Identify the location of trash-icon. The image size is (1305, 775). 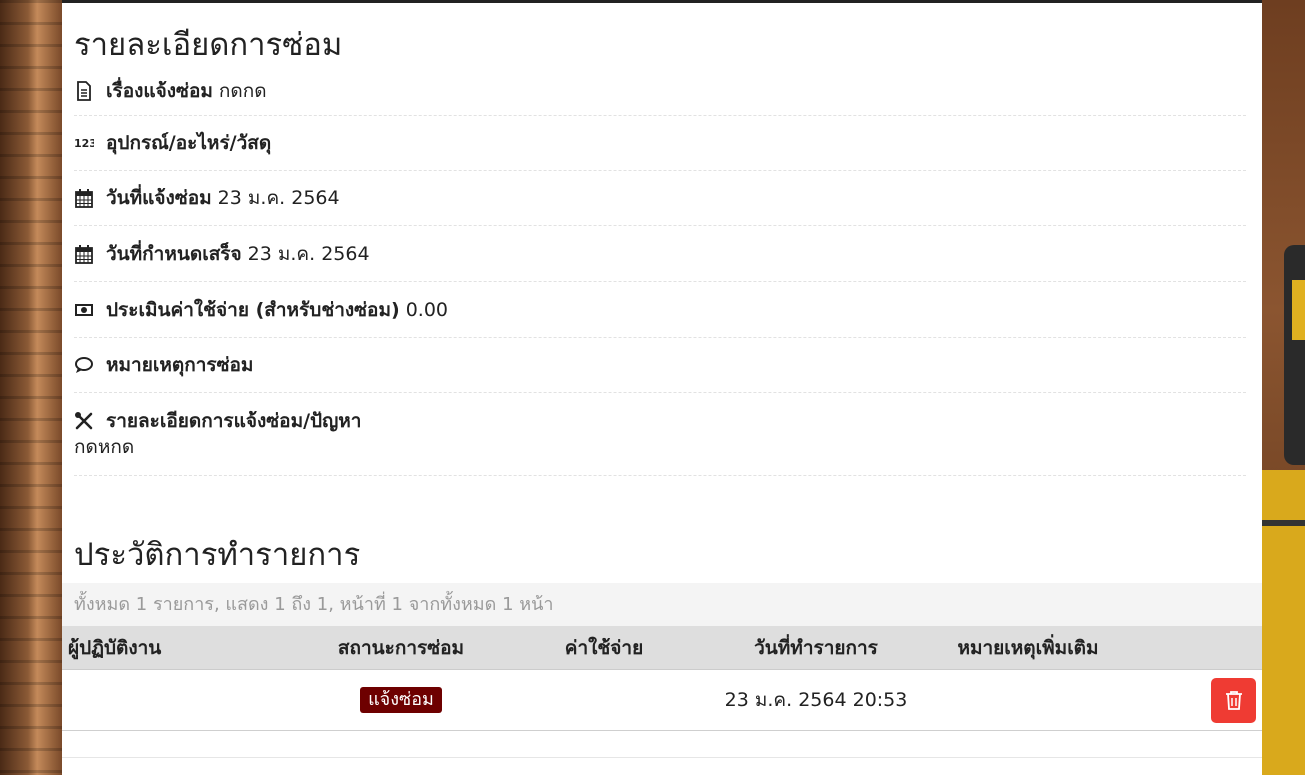
(1233, 700).